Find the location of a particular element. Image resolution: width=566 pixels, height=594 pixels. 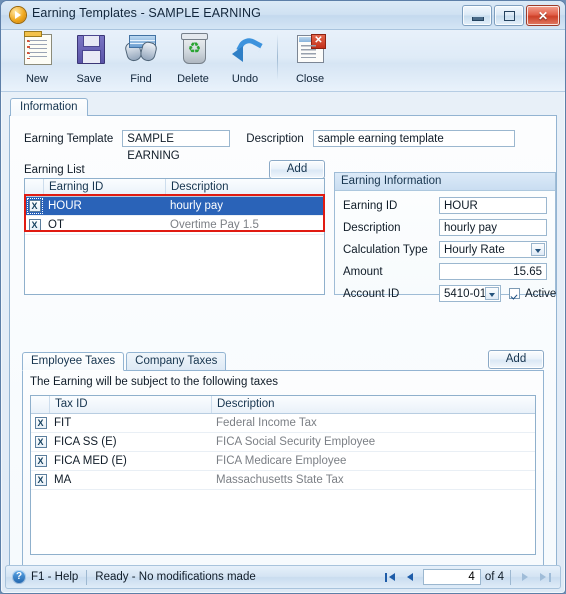

table-row: X FICA MED (E) FICA Medicare Employee is located at coordinates (283, 461).